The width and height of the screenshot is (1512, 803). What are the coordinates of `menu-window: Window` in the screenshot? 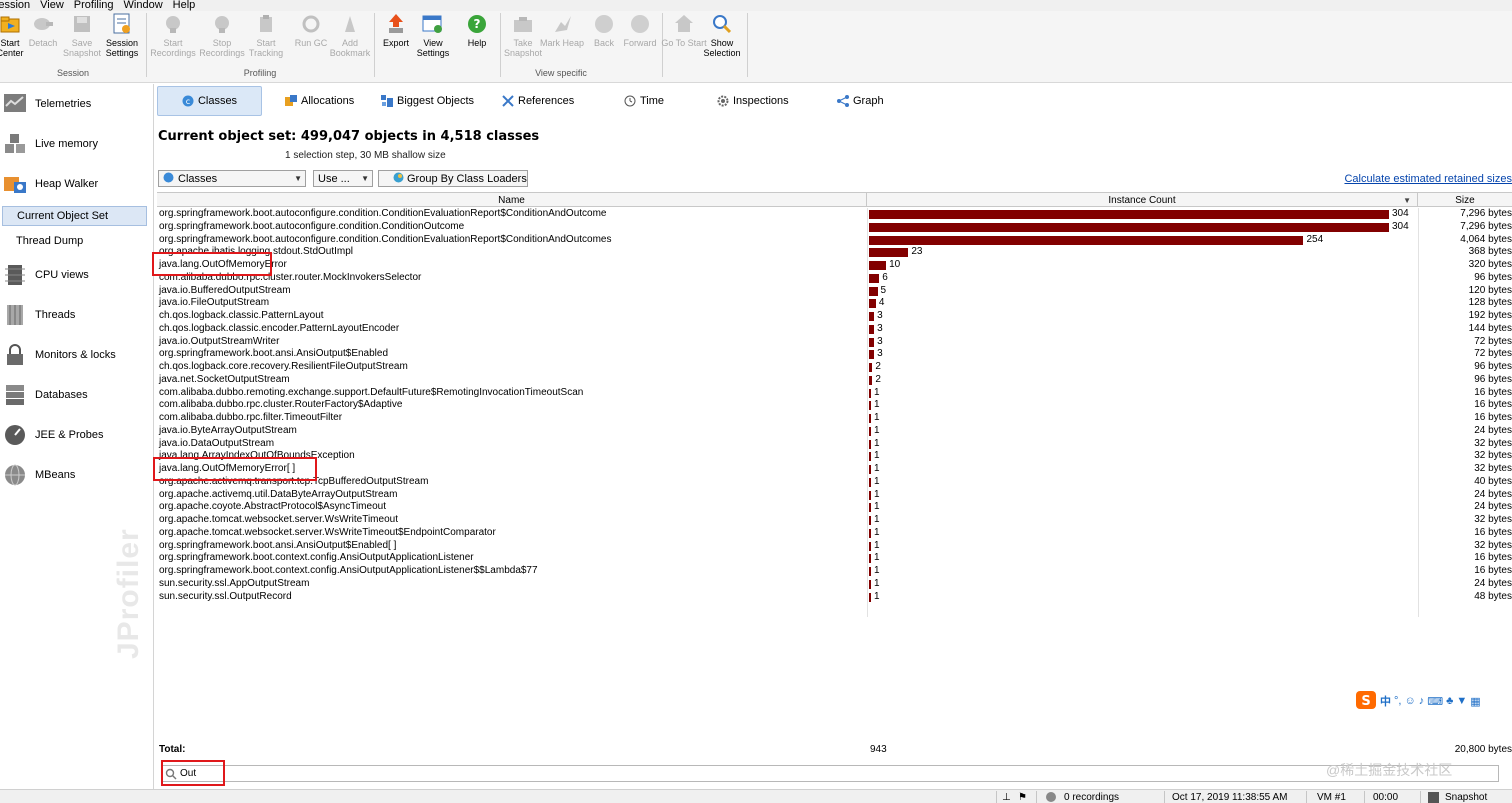 It's located at (143, 5).